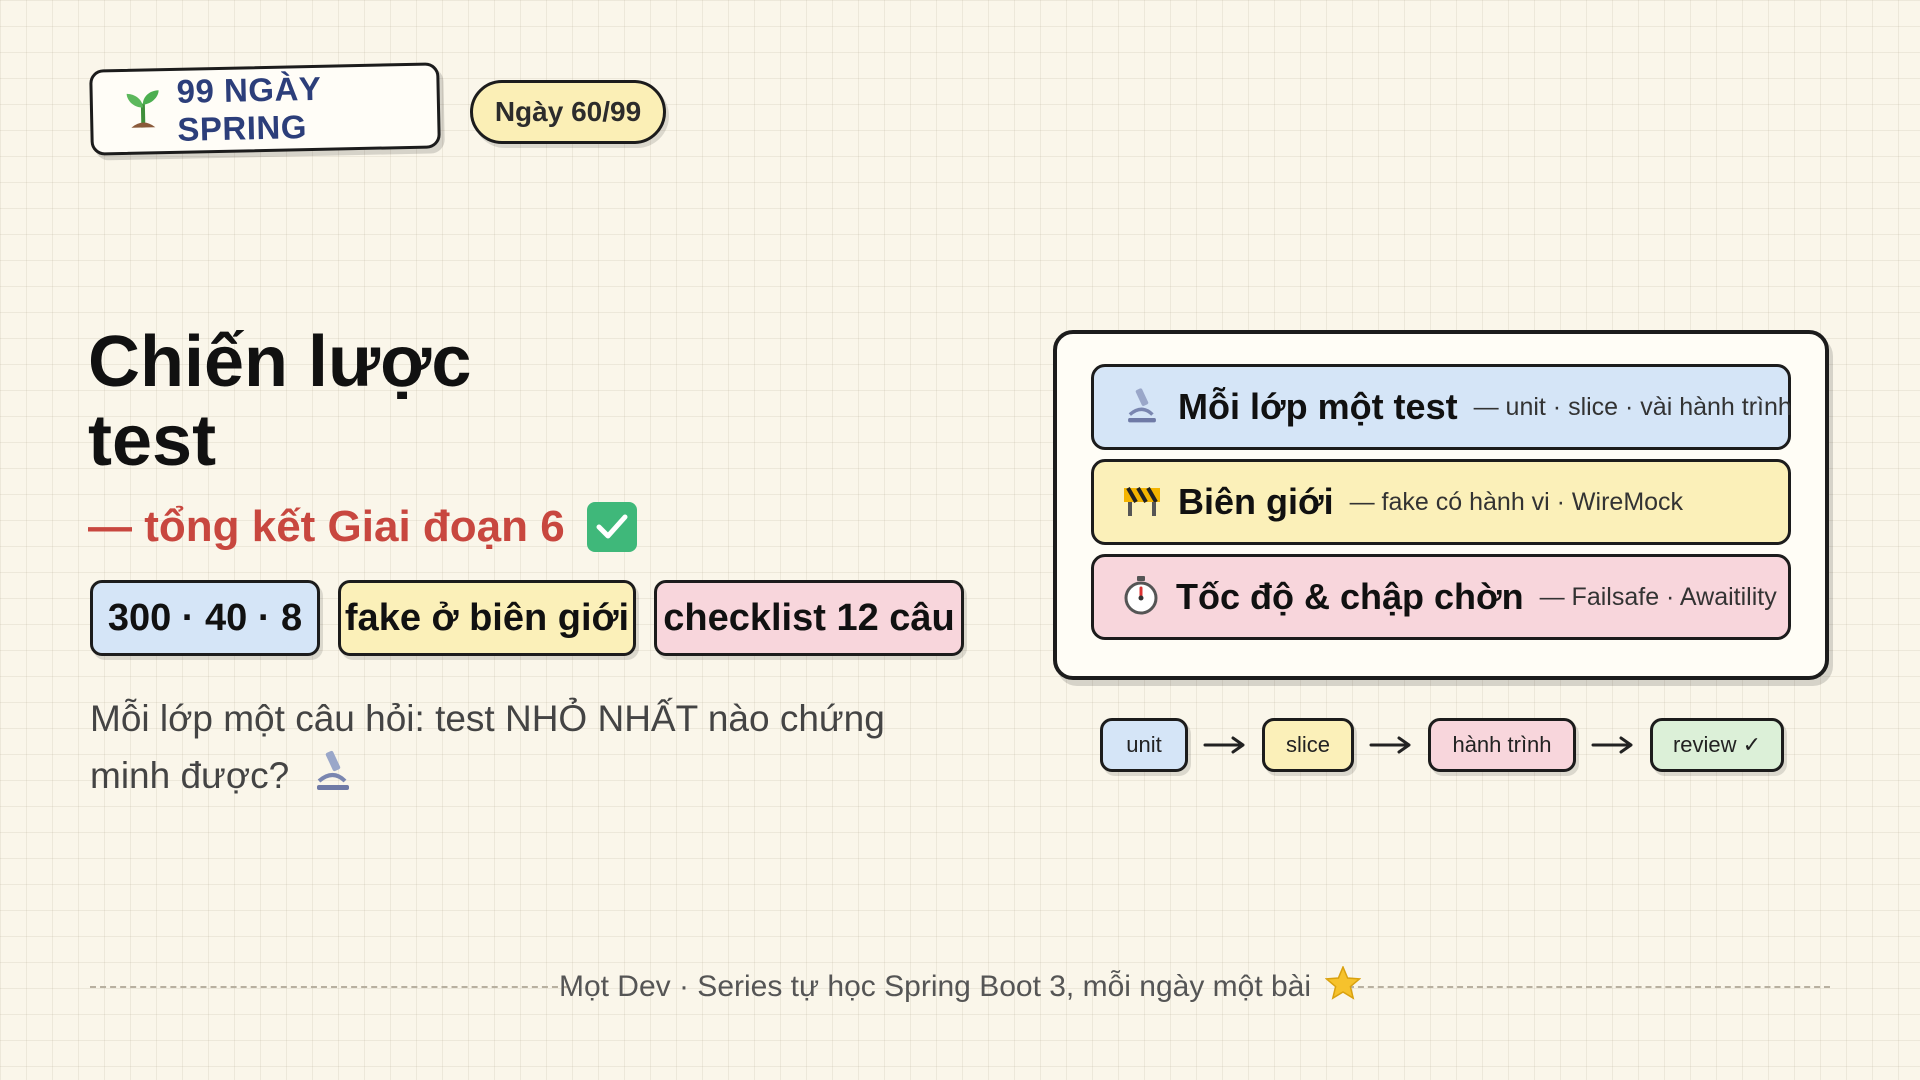  I want to click on page-subtitle: — tổng kết Giai đoạn 6, so click(362, 527).